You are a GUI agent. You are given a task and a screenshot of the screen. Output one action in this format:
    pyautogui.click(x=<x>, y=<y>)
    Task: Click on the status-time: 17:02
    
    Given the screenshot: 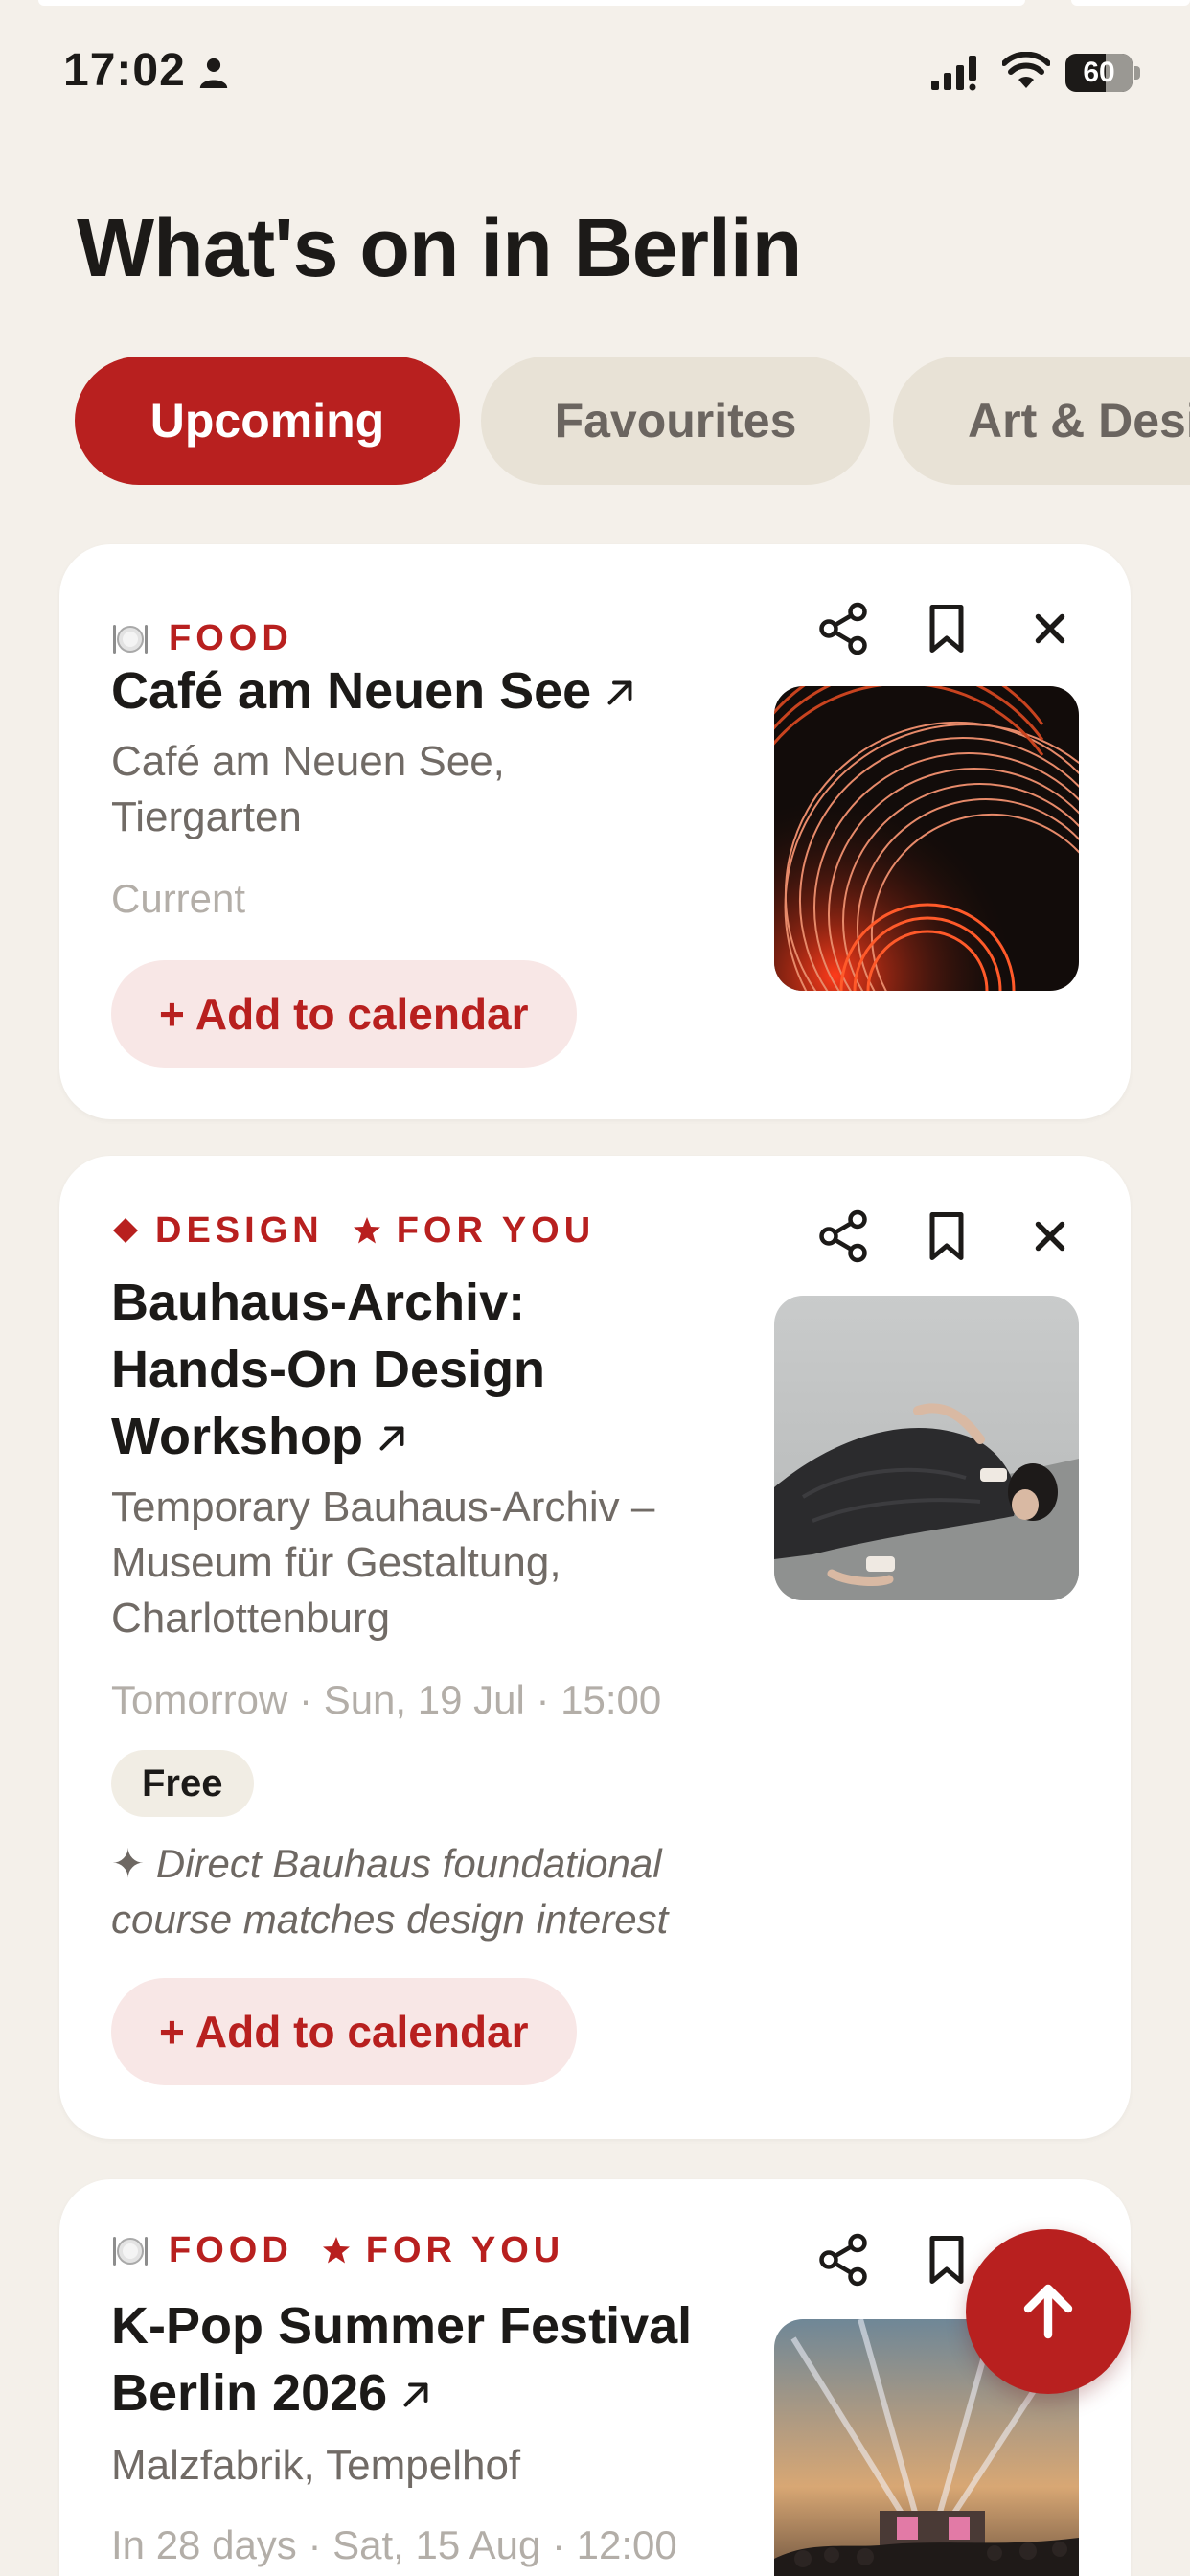 What is the action you would take?
    pyautogui.click(x=125, y=70)
    